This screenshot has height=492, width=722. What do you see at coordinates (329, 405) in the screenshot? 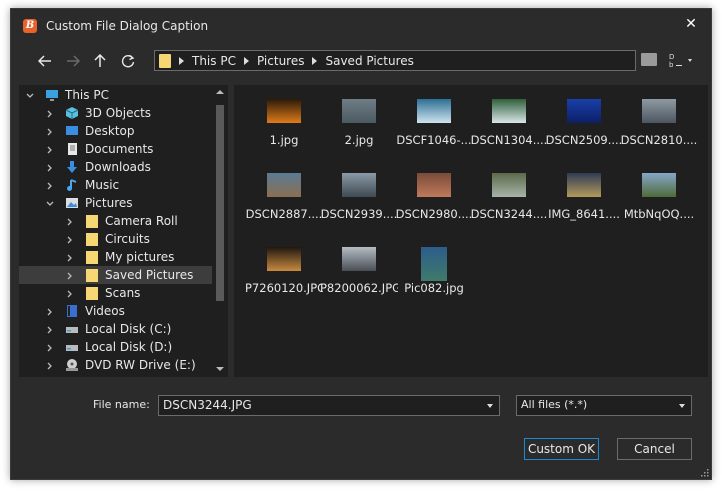
I see `file-name-combobox: DSCN3244.JPG` at bounding box center [329, 405].